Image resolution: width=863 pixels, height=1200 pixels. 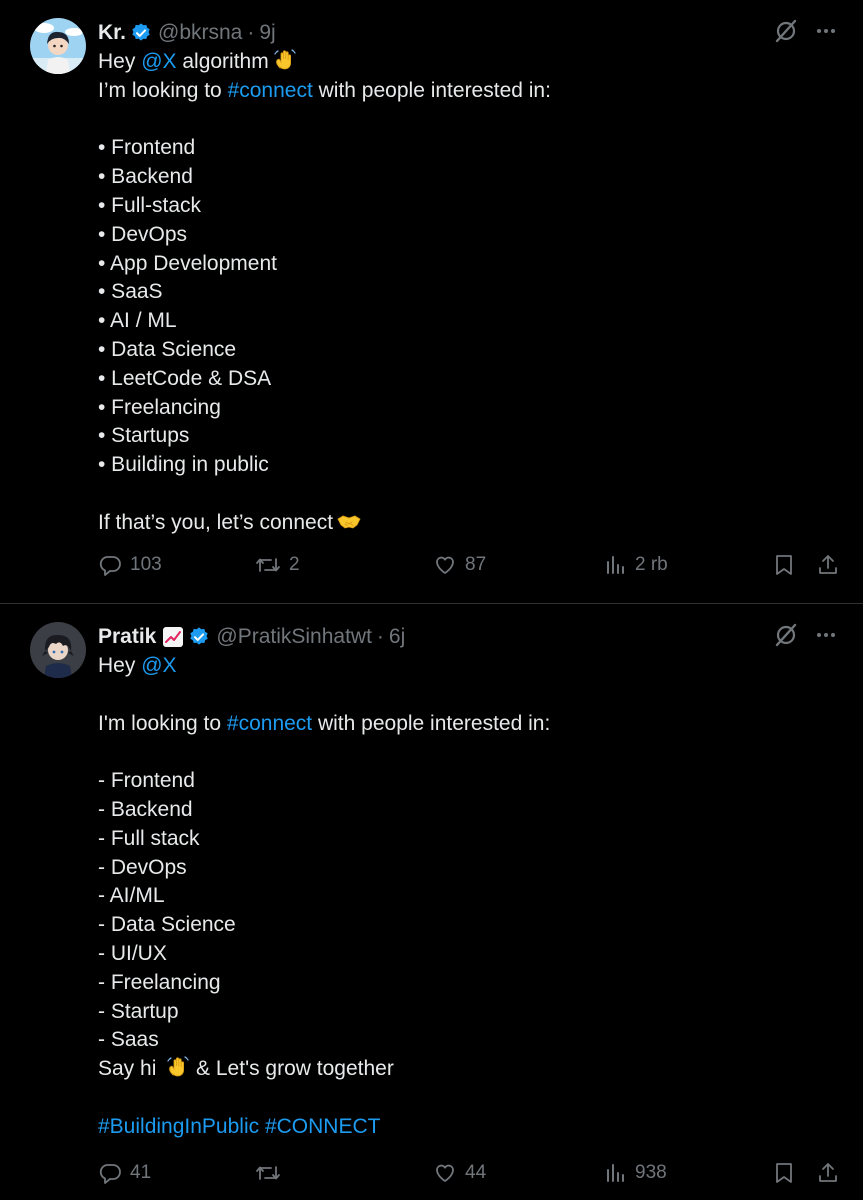 I want to click on hashtag-link: #CONNECT, so click(x=323, y=1126).